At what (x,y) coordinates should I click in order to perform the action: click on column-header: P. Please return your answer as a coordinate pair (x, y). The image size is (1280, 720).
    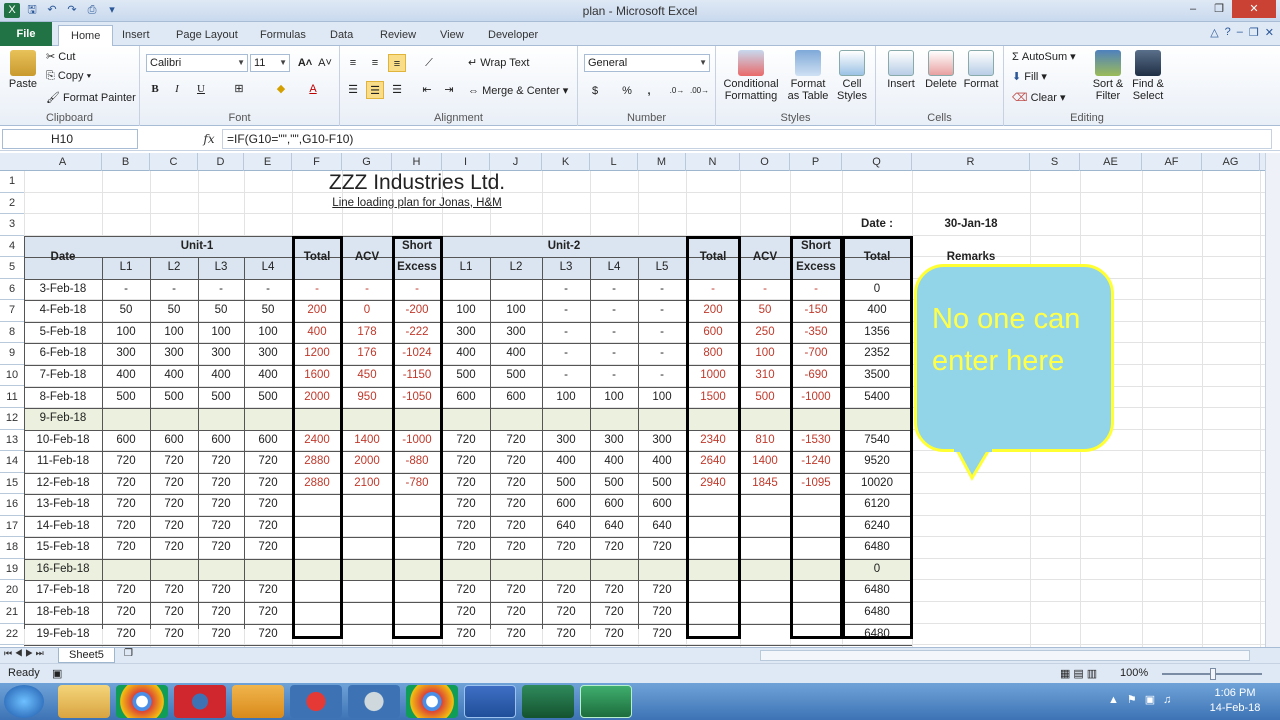
    Looking at the image, I should click on (816, 162).